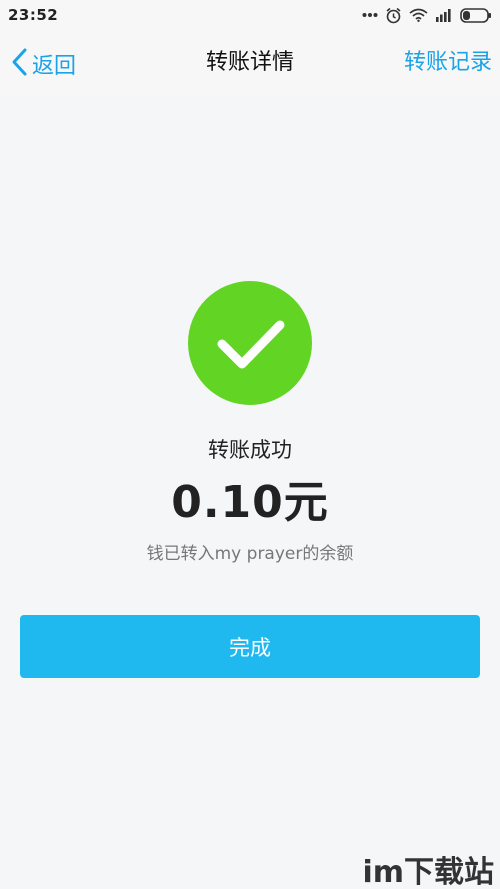 The image size is (500, 889). What do you see at coordinates (448, 63) in the screenshot?
I see `transfer-history-button: 转账记录` at bounding box center [448, 63].